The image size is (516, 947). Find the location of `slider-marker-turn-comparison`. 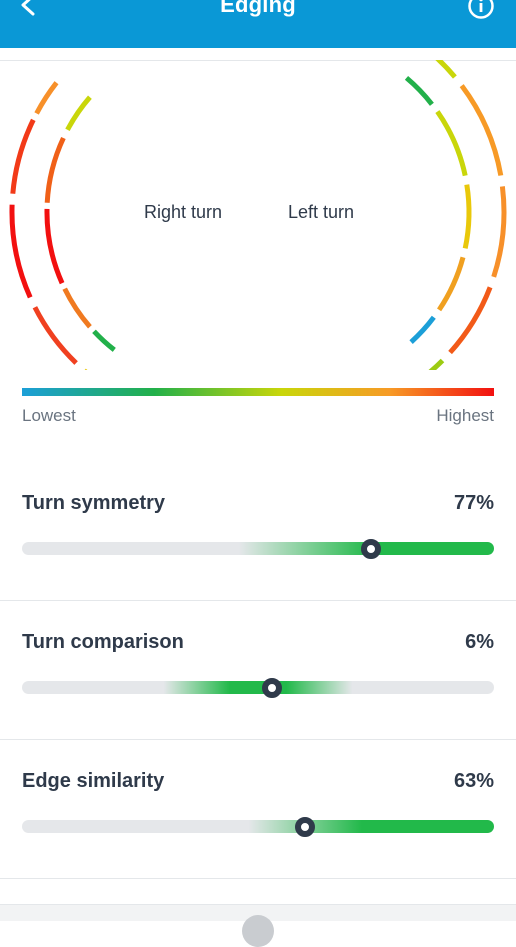

slider-marker-turn-comparison is located at coordinates (272, 688).